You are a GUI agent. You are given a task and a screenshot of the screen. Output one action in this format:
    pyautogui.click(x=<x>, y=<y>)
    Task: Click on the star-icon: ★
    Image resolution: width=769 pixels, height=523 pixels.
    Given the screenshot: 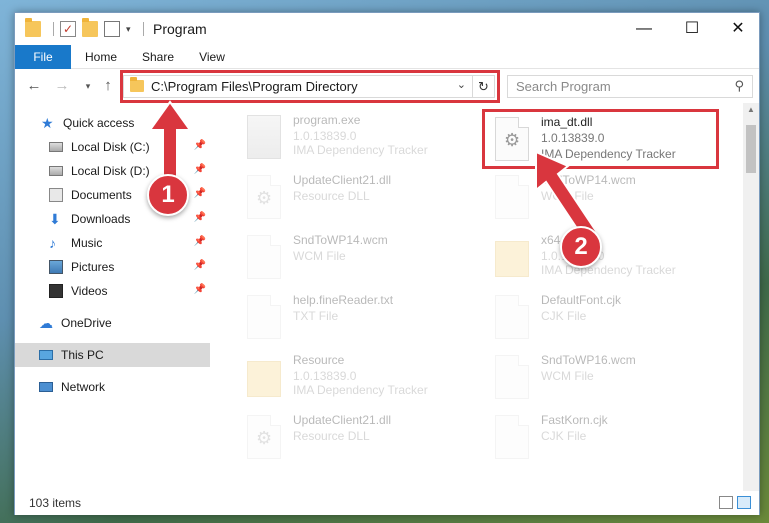 What is the action you would take?
    pyautogui.click(x=47, y=123)
    